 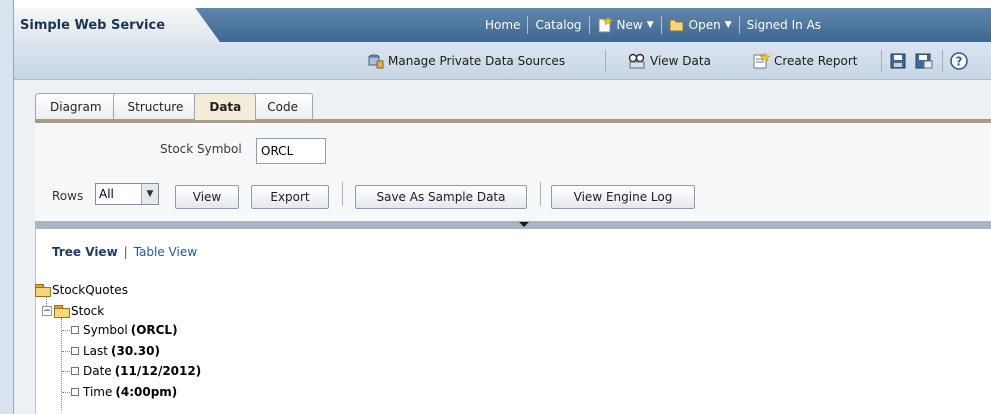 What do you see at coordinates (680, 60) in the screenshot?
I see `view-data-label: View Data` at bounding box center [680, 60].